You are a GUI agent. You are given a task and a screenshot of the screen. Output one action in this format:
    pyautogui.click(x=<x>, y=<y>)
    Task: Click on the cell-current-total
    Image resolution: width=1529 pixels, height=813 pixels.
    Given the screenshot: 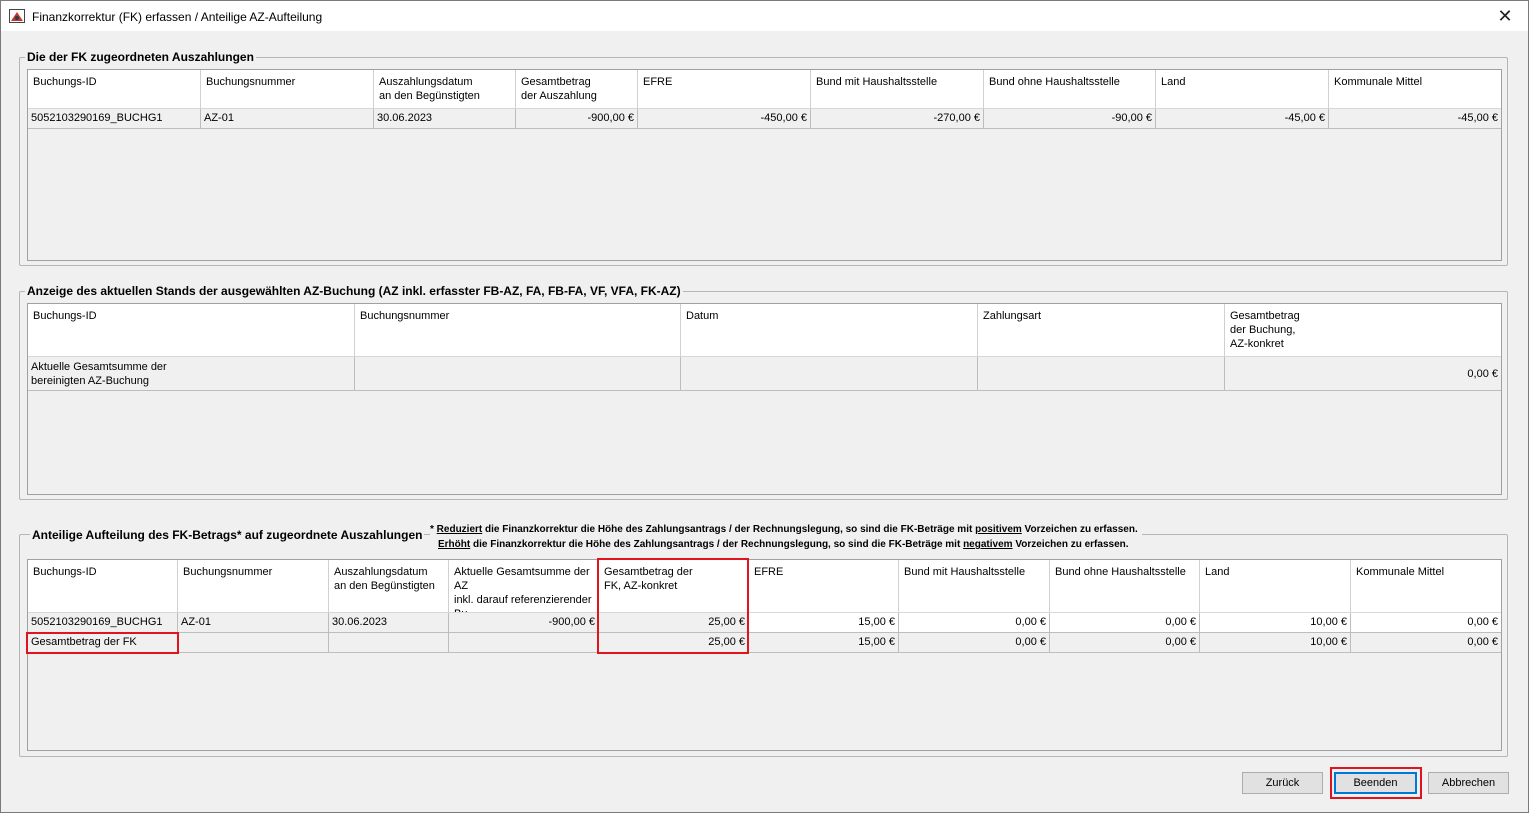 What is the action you would take?
    pyautogui.click(x=524, y=643)
    